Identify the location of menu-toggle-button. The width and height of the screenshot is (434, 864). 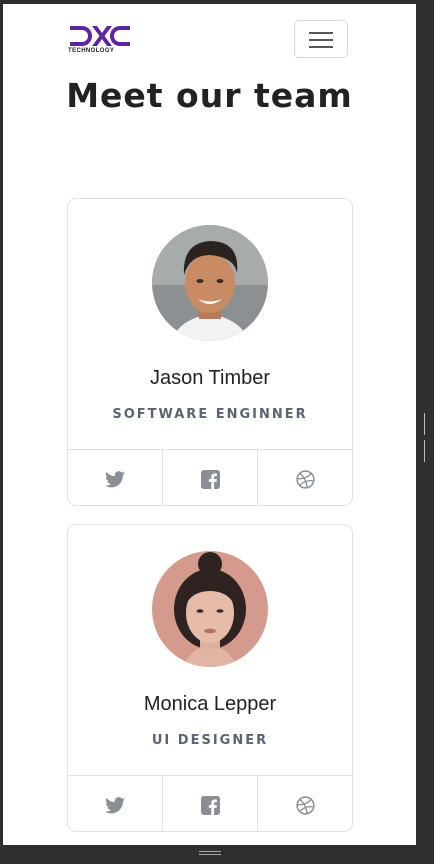
(321, 39).